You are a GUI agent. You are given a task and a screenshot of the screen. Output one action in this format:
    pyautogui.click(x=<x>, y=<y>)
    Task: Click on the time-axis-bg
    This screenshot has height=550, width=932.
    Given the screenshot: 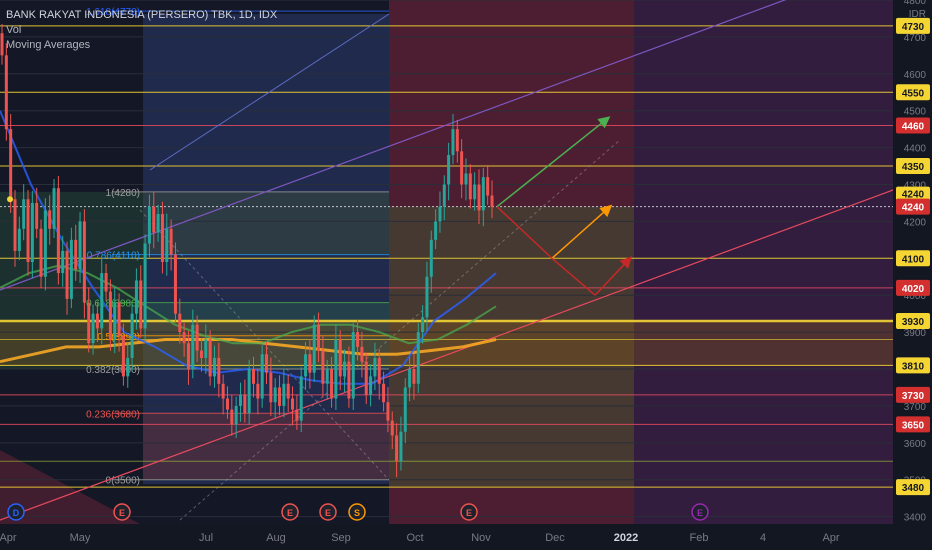 What is the action you would take?
    pyautogui.click(x=466, y=537)
    